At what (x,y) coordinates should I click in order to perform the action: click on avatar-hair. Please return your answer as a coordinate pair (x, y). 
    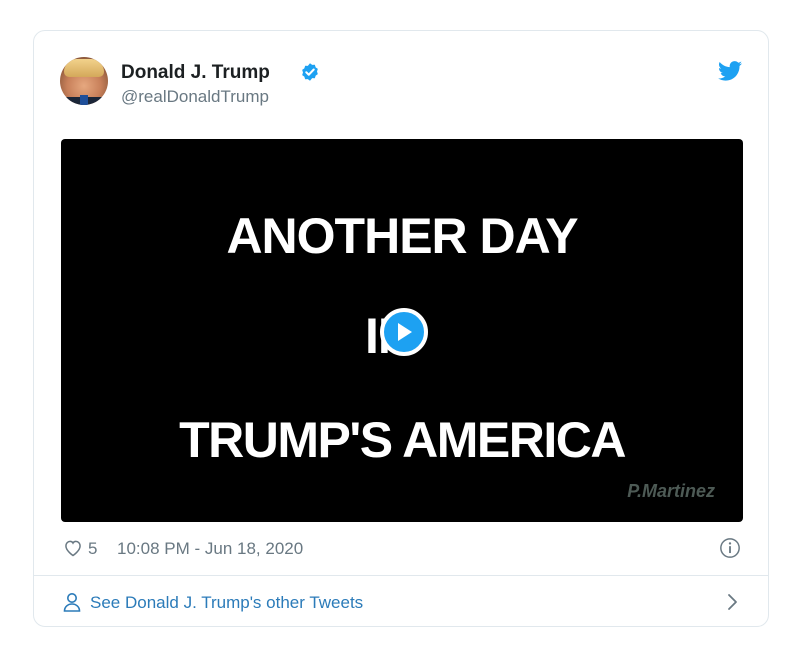
    Looking at the image, I should click on (84, 68).